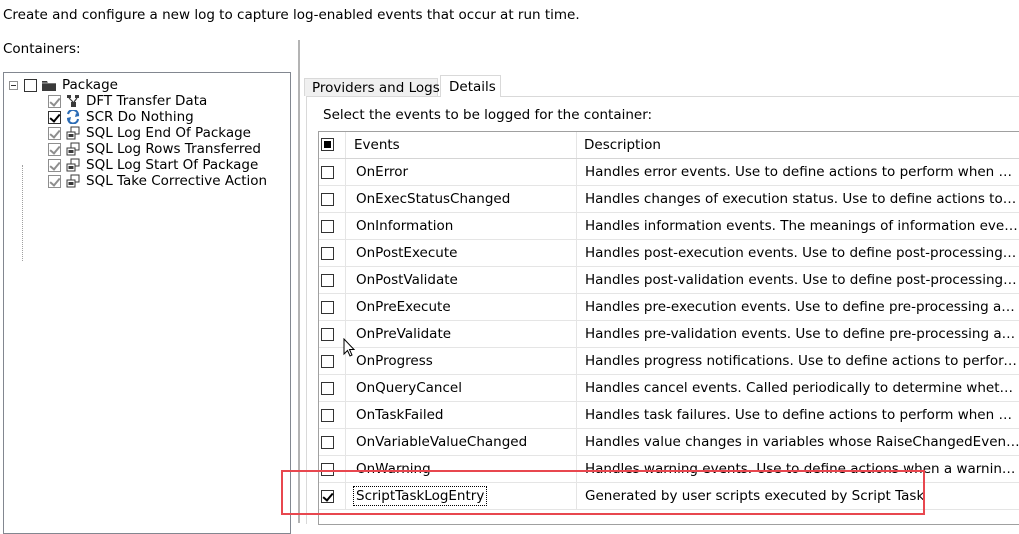 This screenshot has height=534, width=1019. I want to click on events-column-header: Events, so click(461, 145).